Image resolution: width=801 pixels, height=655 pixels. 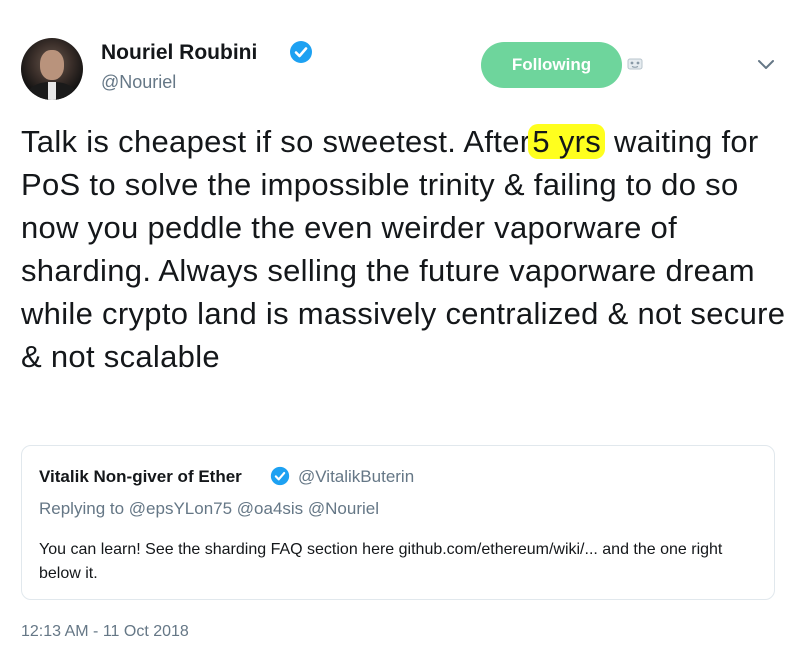 I want to click on quoted-reply-context: Replying to @epsYLon75 @oa4sis @Nouriel, so click(x=209, y=508).